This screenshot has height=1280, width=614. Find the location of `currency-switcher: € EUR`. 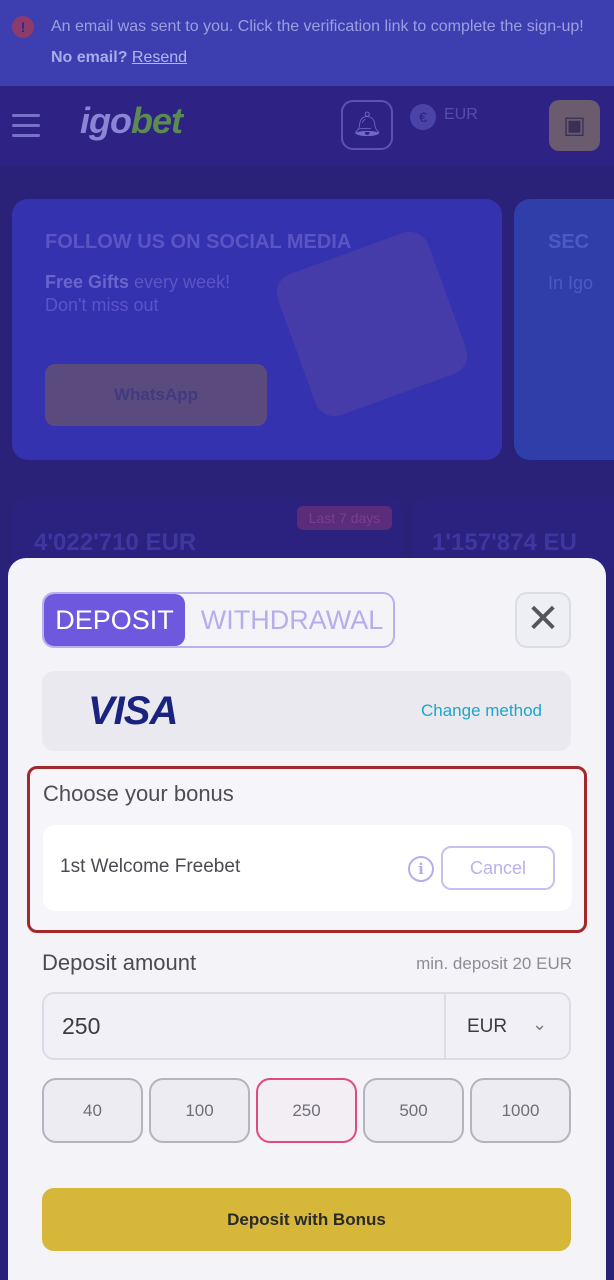

currency-switcher: € EUR is located at coordinates (472, 127).